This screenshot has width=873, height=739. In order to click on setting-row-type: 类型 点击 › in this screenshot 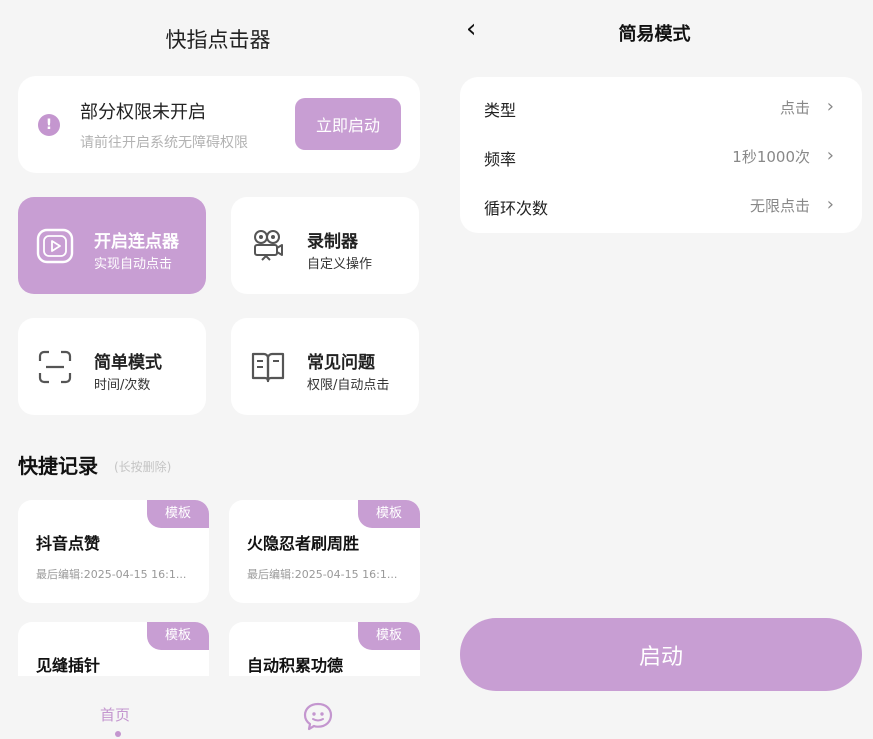, I will do `click(661, 106)`.